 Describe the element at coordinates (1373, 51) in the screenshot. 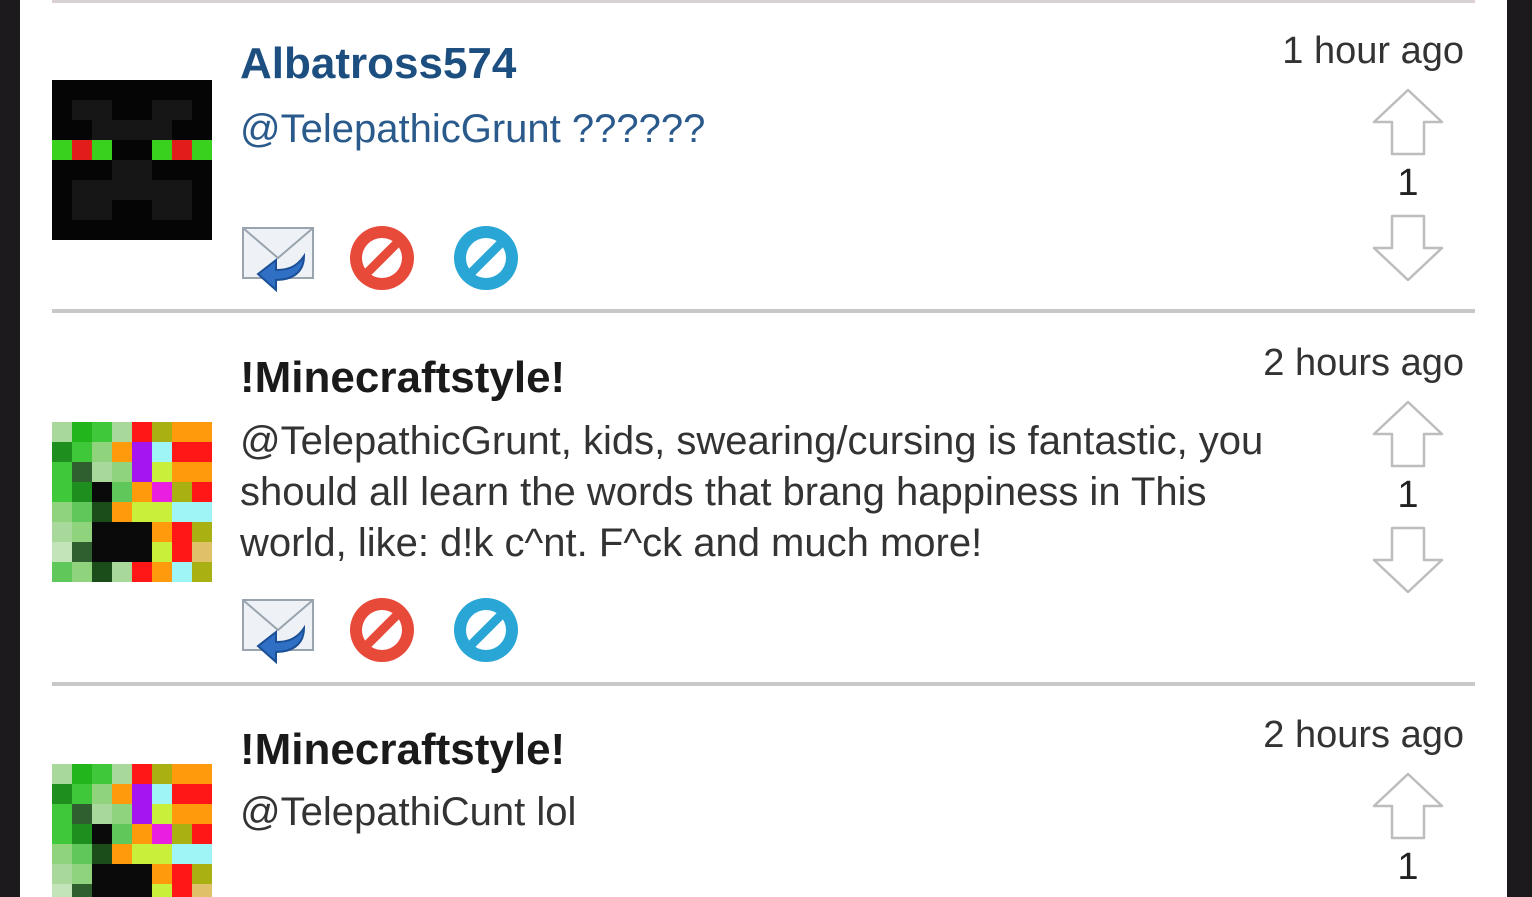

I see `comment-timestamp: 1 hour ago` at that location.